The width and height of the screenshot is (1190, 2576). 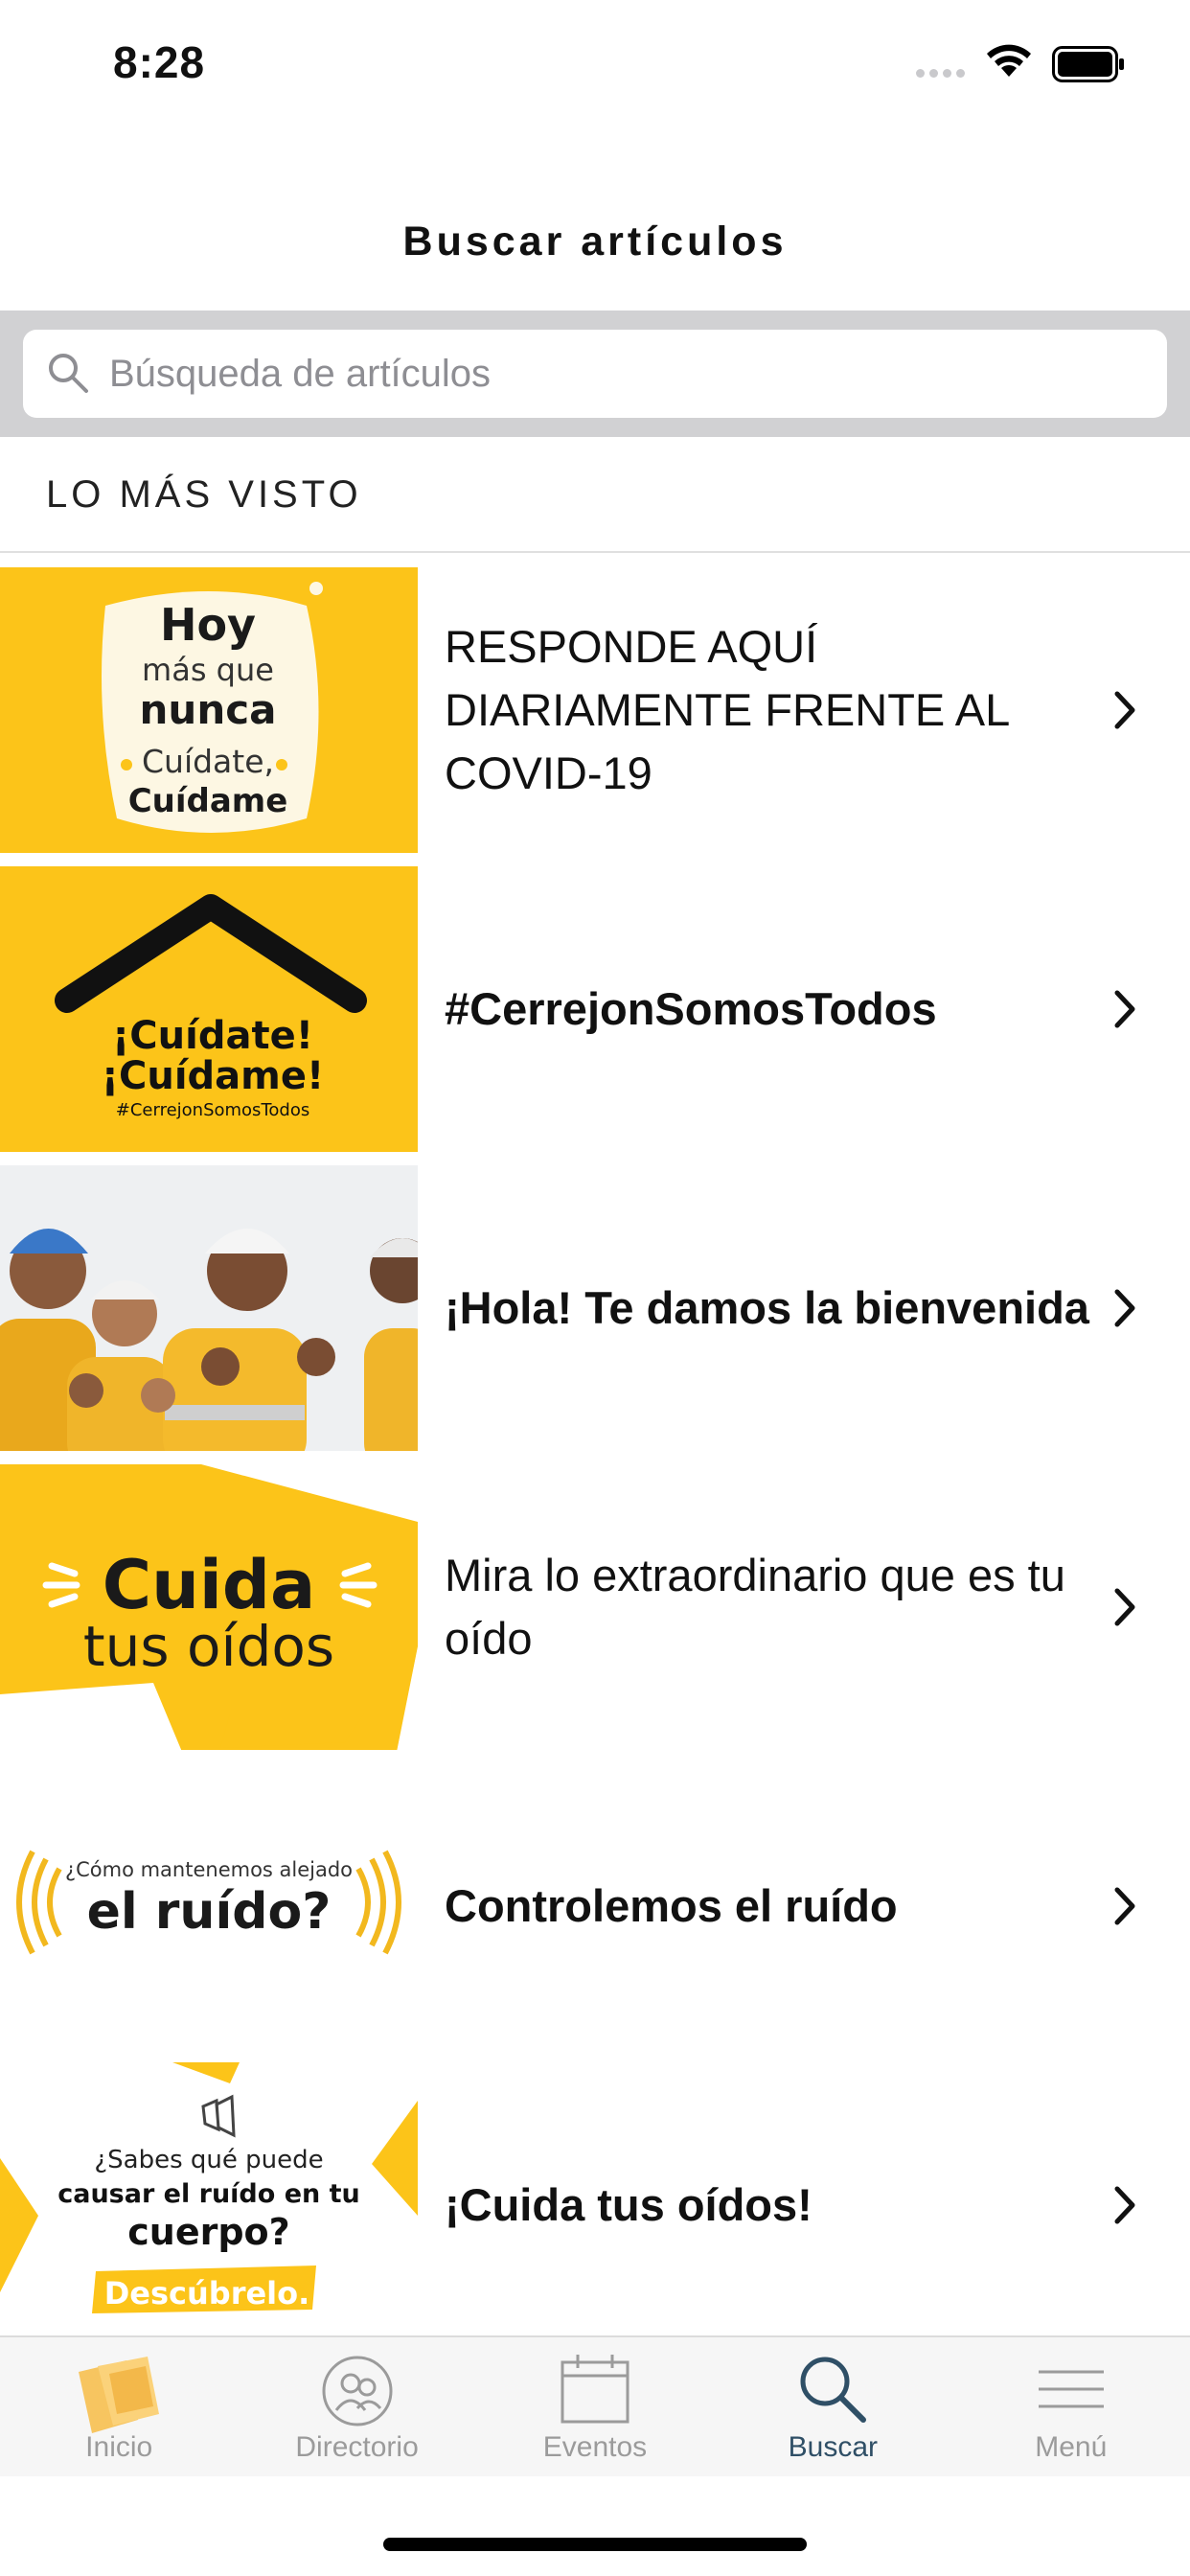 I want to click on safe-area-bottom, so click(x=595, y=2526).